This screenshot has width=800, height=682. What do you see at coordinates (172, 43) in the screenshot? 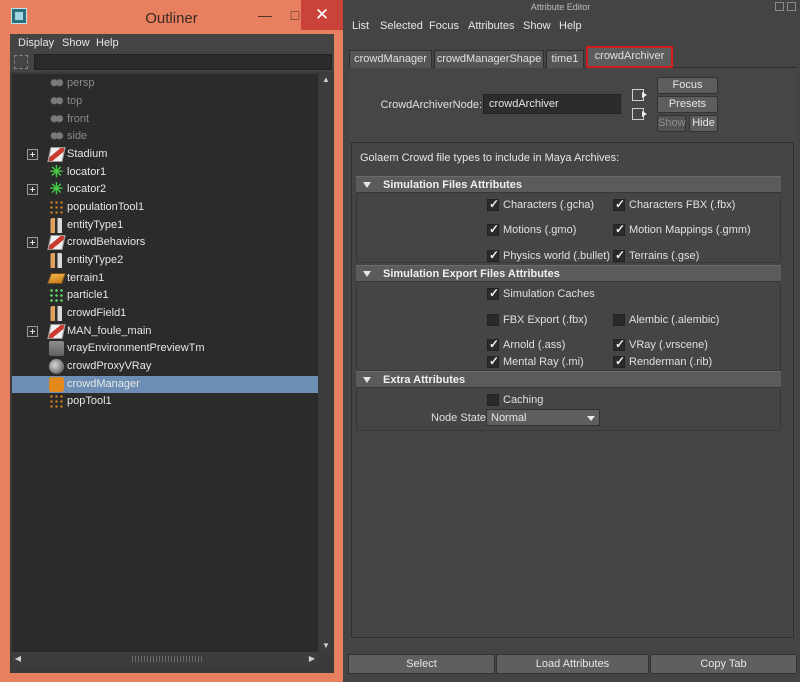
I see `outliner-menubar: Display Show Help` at bounding box center [172, 43].